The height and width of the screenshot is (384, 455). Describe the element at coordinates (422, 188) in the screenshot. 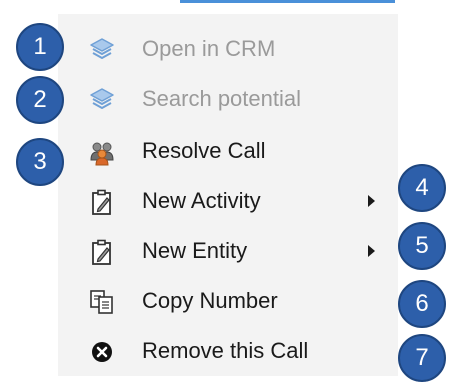

I see `callout-badge-4: 4` at that location.